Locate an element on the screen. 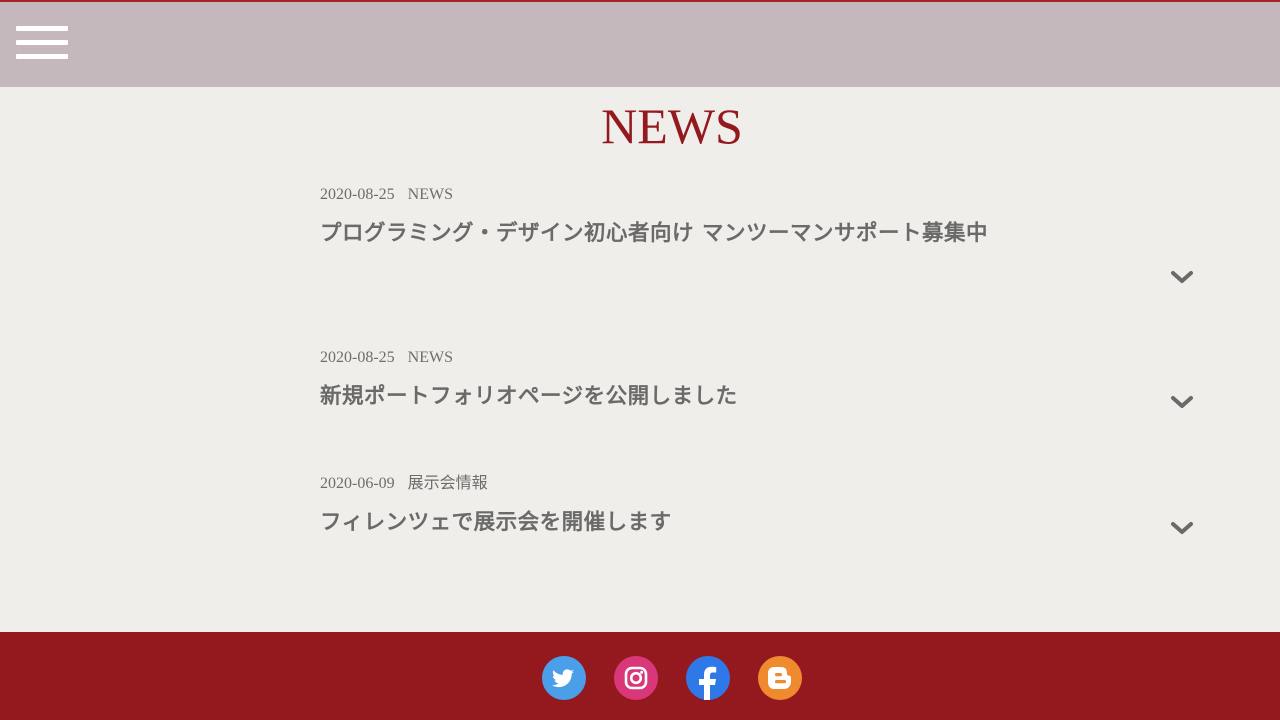  page-title: NEWS is located at coordinates (672, 126).